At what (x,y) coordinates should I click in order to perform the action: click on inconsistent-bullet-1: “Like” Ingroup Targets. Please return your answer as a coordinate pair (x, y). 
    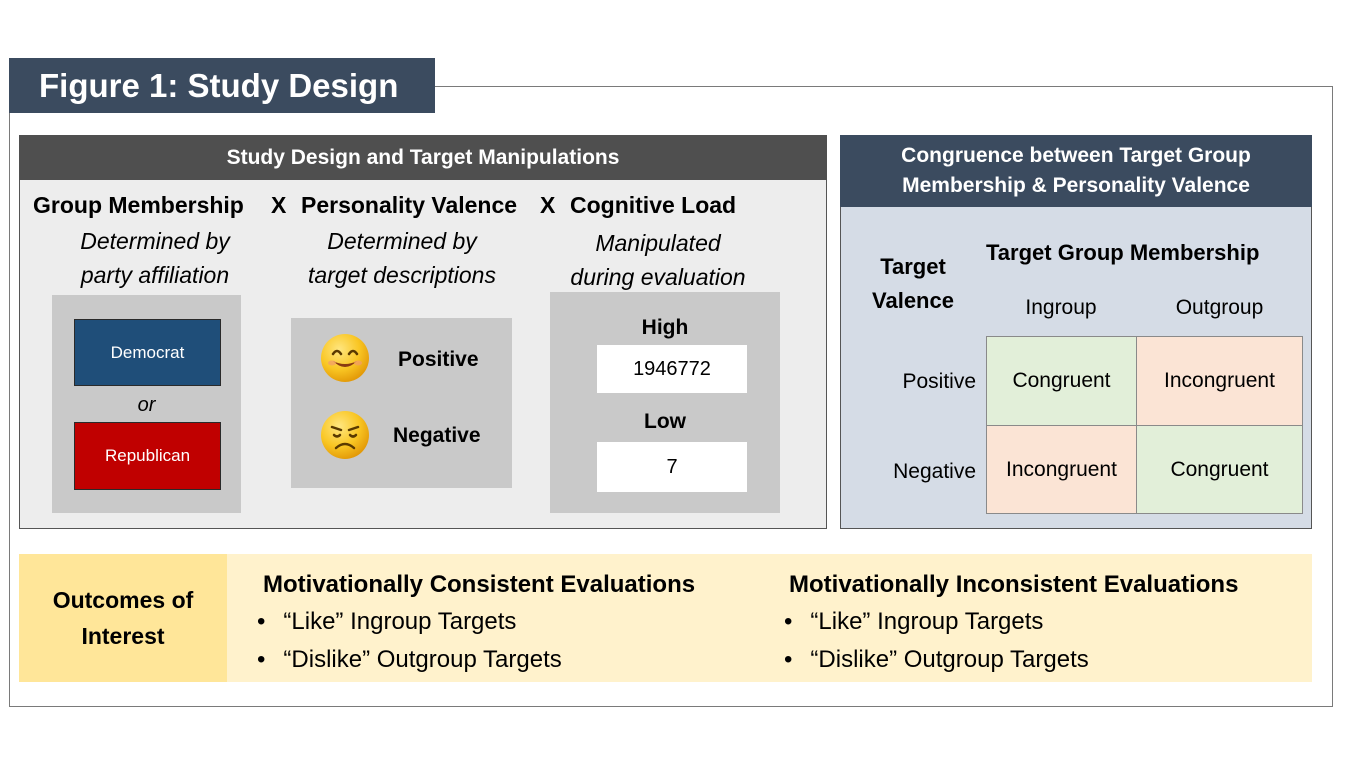
    Looking at the image, I should click on (927, 621).